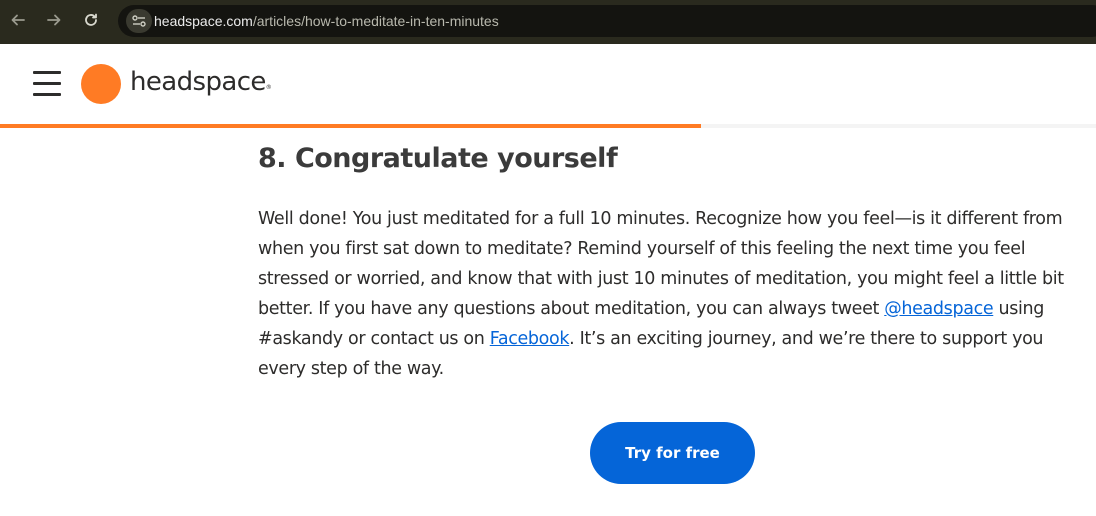 Image resolution: width=1096 pixels, height=516 pixels. Describe the element at coordinates (91, 20) in the screenshot. I see `reload-icon` at that location.